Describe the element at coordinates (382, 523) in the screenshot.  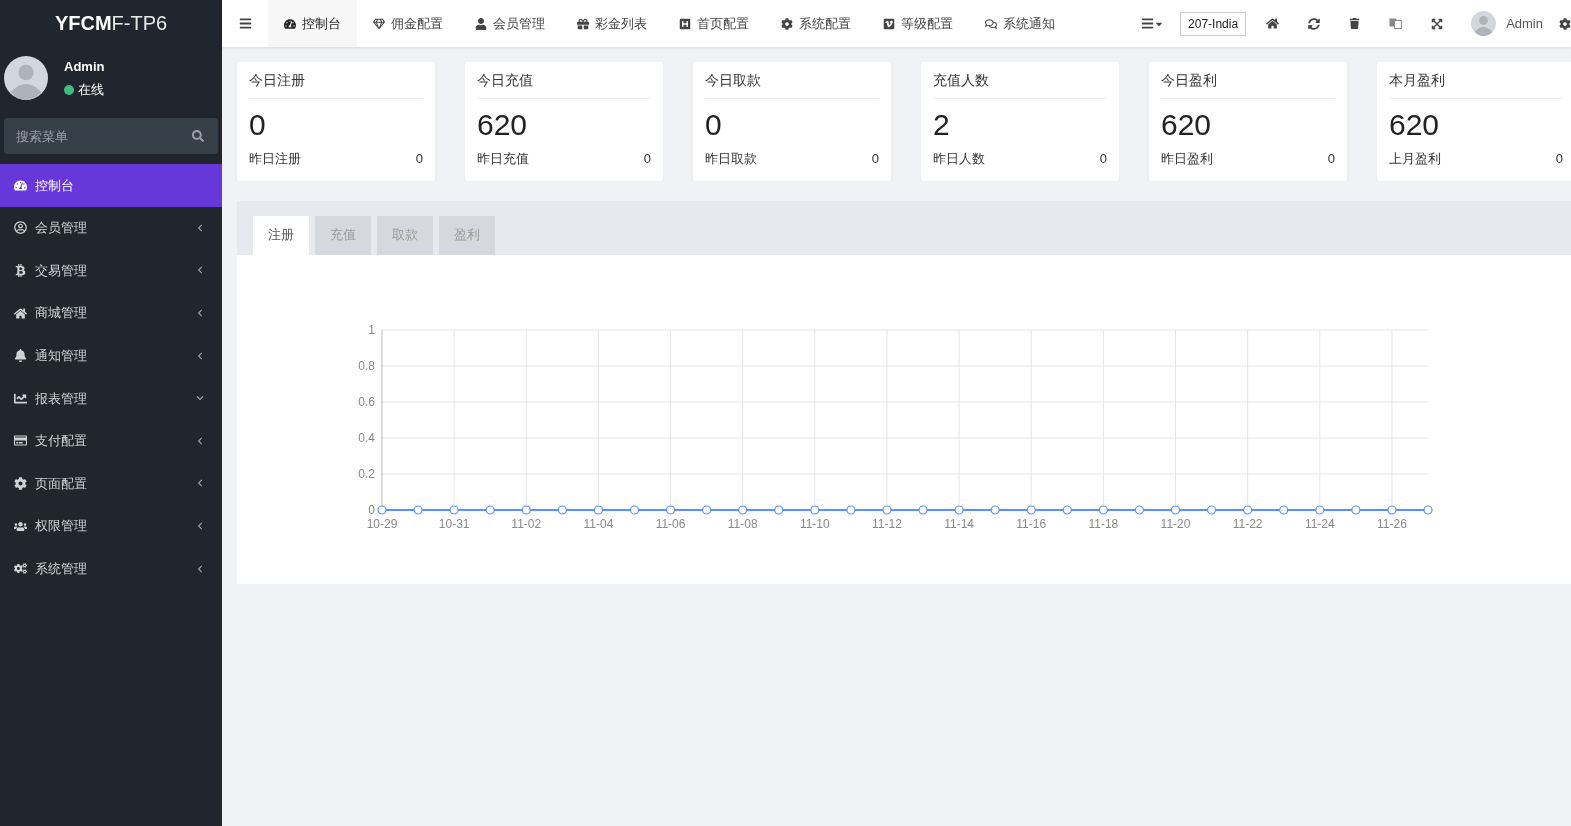
I see `x-tick-label: 10-29` at that location.